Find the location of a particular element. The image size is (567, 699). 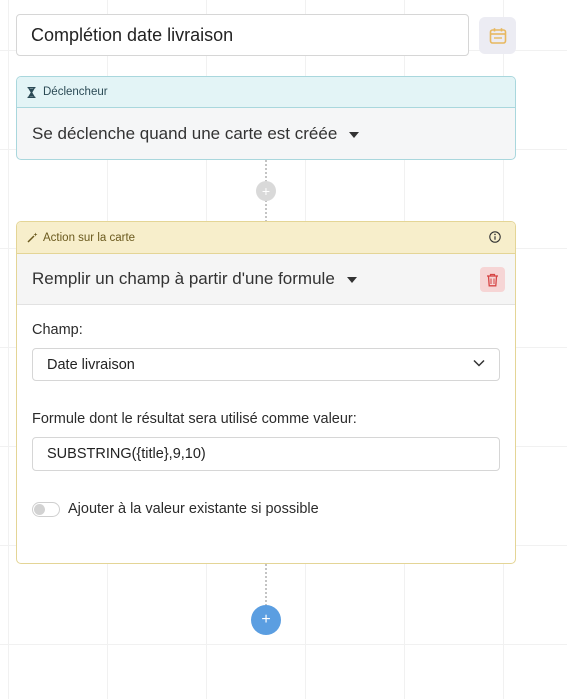

calendar-icon is located at coordinates (498, 36).